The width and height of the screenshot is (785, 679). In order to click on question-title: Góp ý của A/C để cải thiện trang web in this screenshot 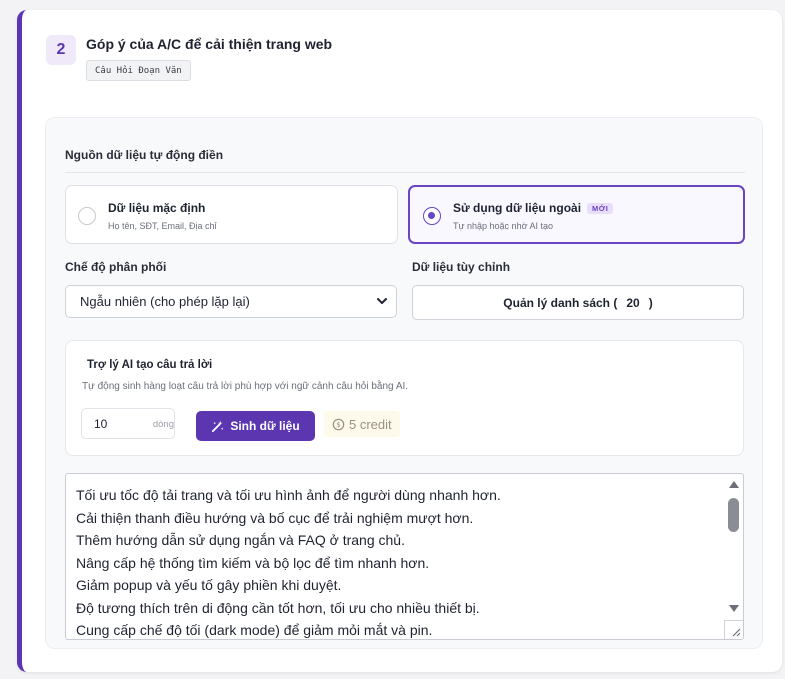, I will do `click(209, 44)`.